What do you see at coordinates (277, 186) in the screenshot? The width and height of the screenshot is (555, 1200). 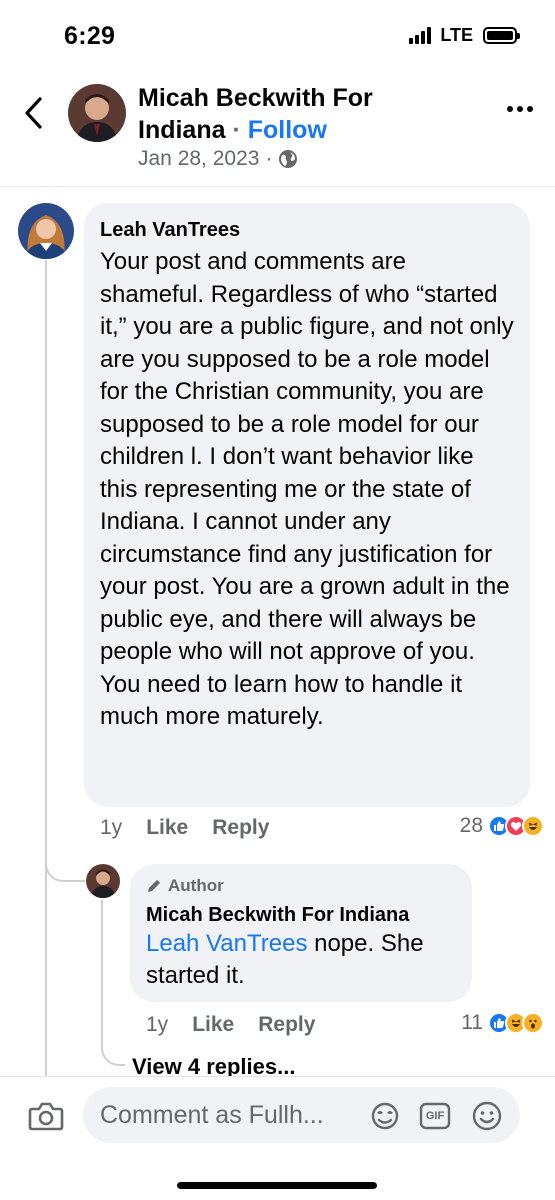 I see `header-divider` at bounding box center [277, 186].